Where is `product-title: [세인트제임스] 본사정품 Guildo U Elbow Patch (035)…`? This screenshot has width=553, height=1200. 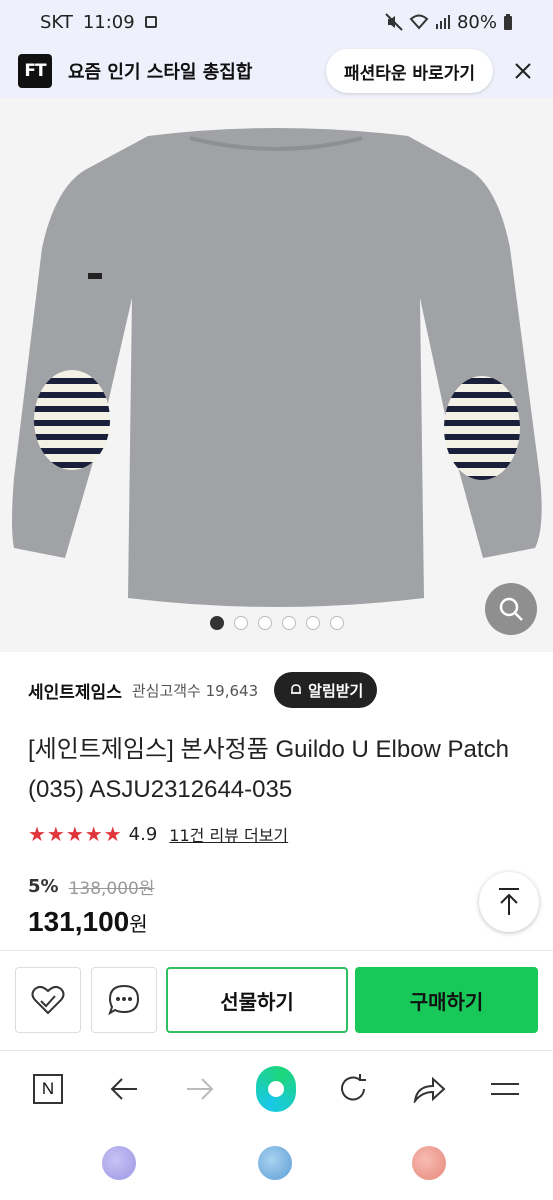 product-title: [세인트제임스] 본사정품 Guildo U Elbow Patch (035)… is located at coordinates (268, 769).